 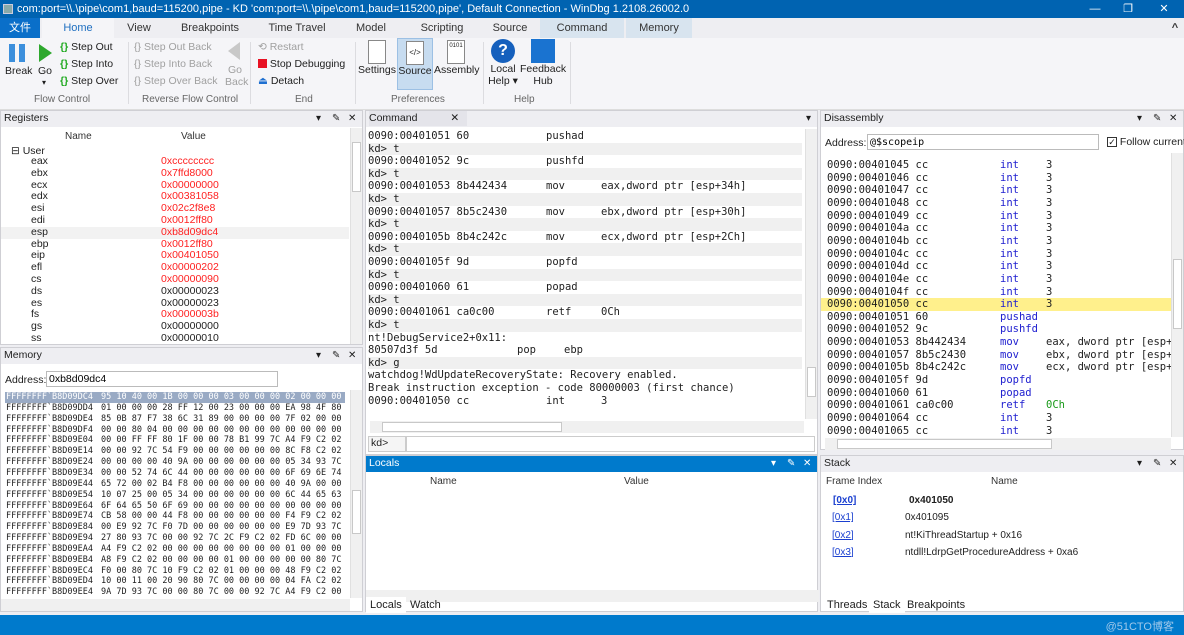 What do you see at coordinates (281, 47) in the screenshot?
I see `restart-button: ⟲ Restart` at bounding box center [281, 47].